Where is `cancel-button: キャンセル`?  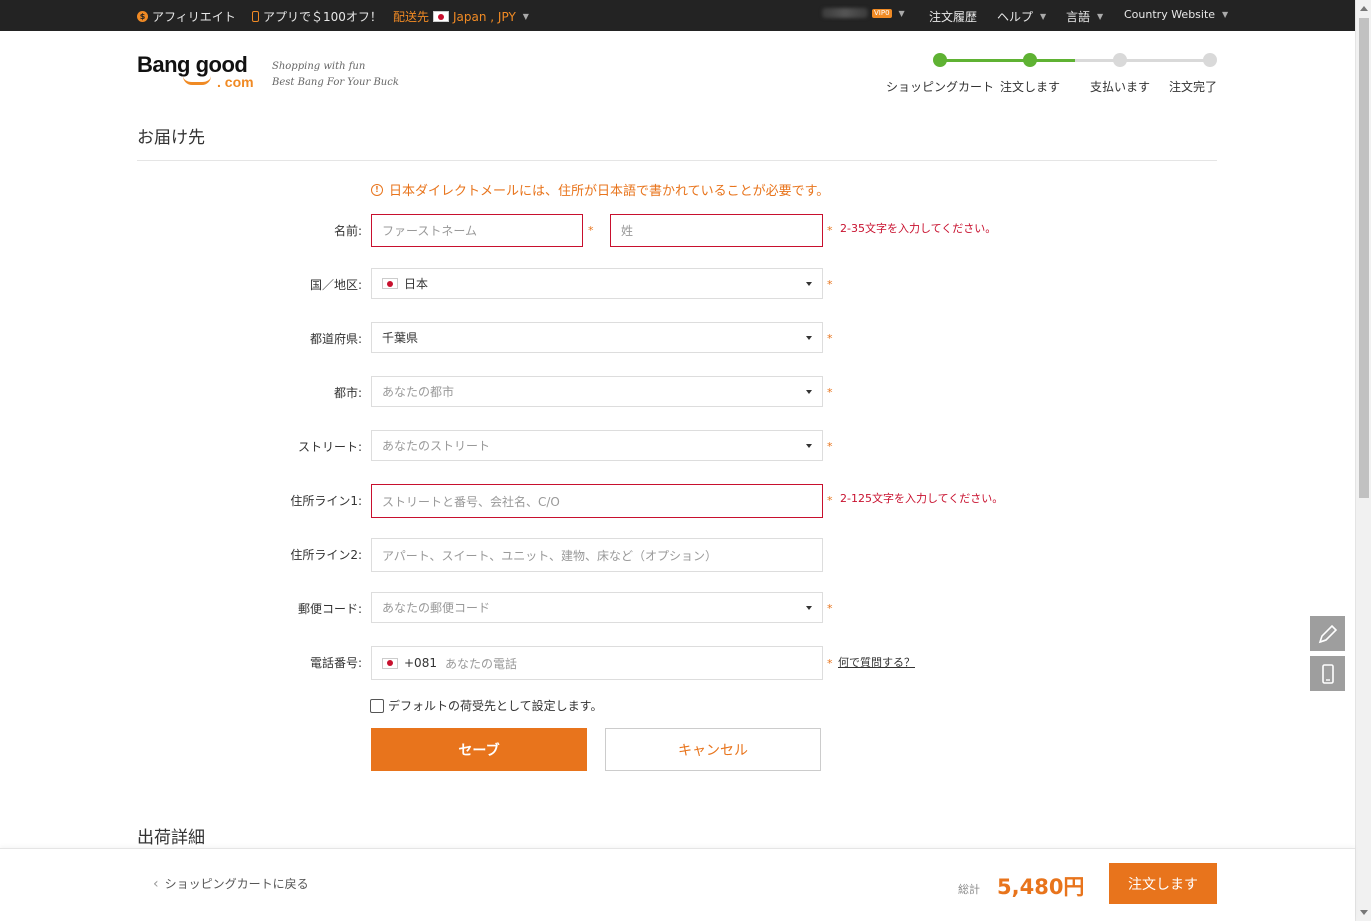 cancel-button: キャンセル is located at coordinates (713, 749).